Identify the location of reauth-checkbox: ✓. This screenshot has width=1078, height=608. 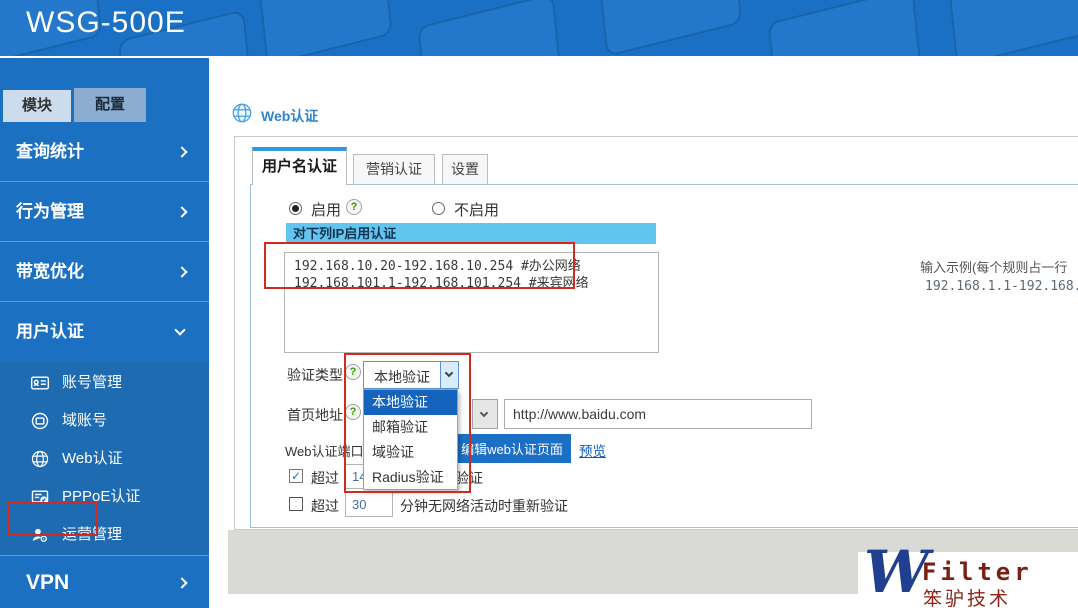
(296, 476).